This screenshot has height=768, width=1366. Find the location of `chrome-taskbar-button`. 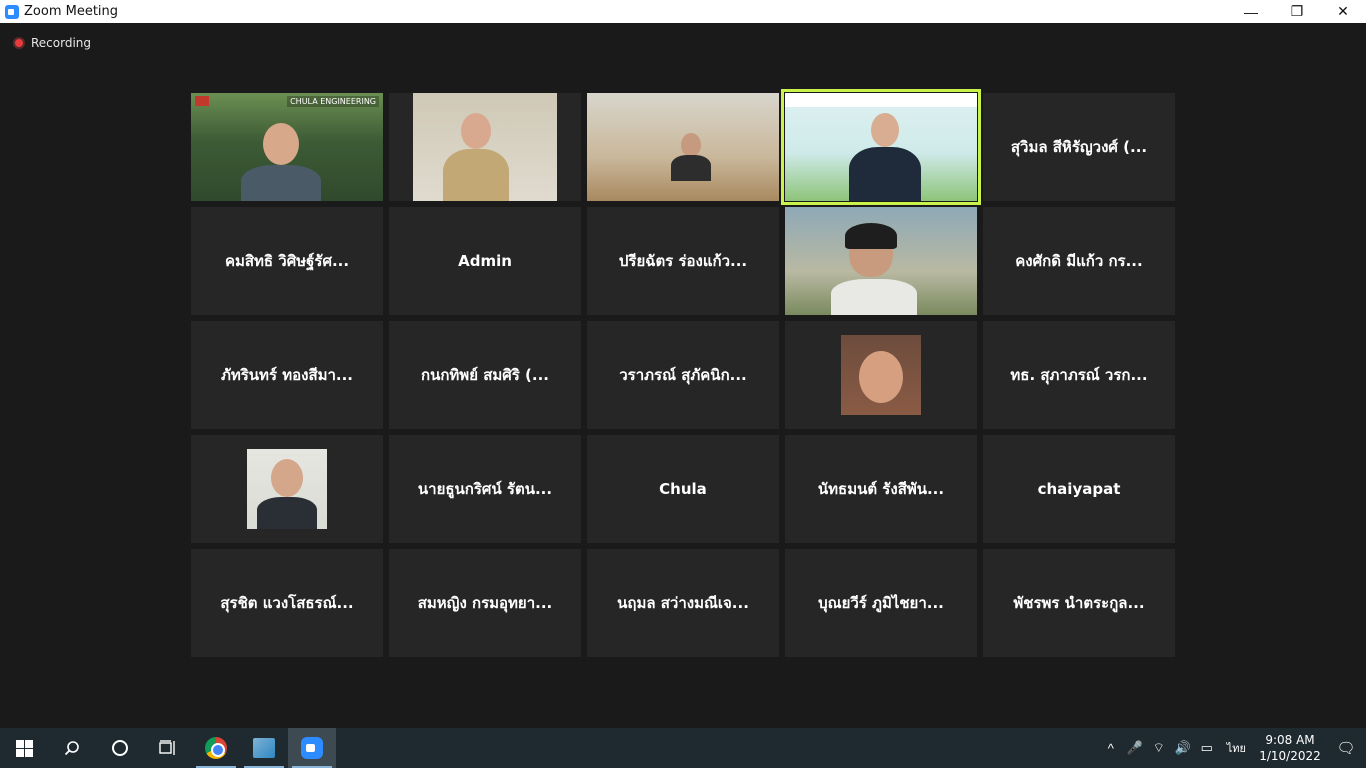

chrome-taskbar-button is located at coordinates (216, 748).